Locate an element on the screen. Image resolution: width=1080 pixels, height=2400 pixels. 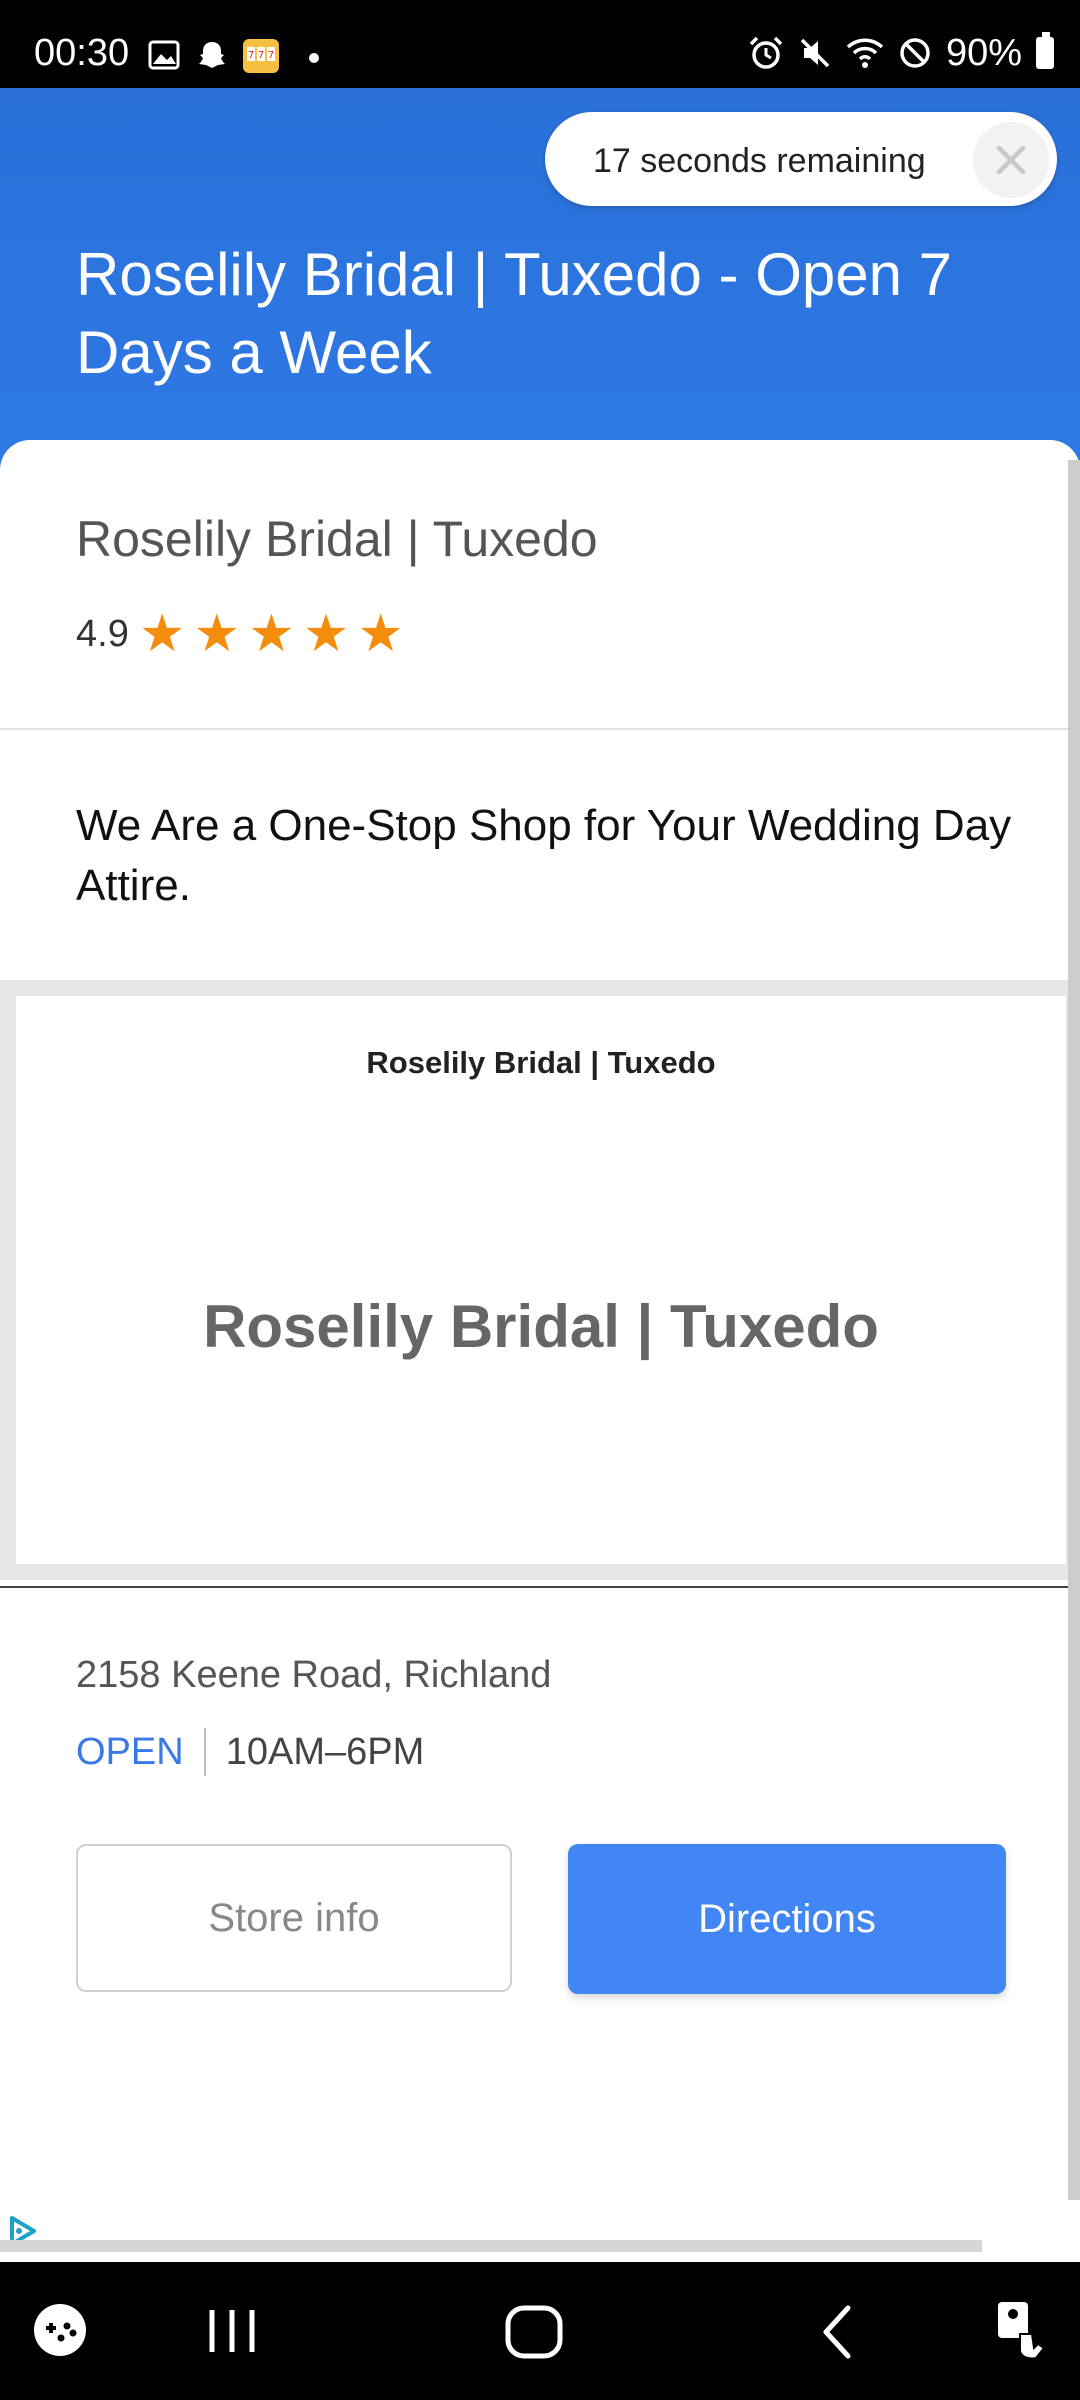
countdown-pill: 17 seconds remaining is located at coordinates (801, 159).